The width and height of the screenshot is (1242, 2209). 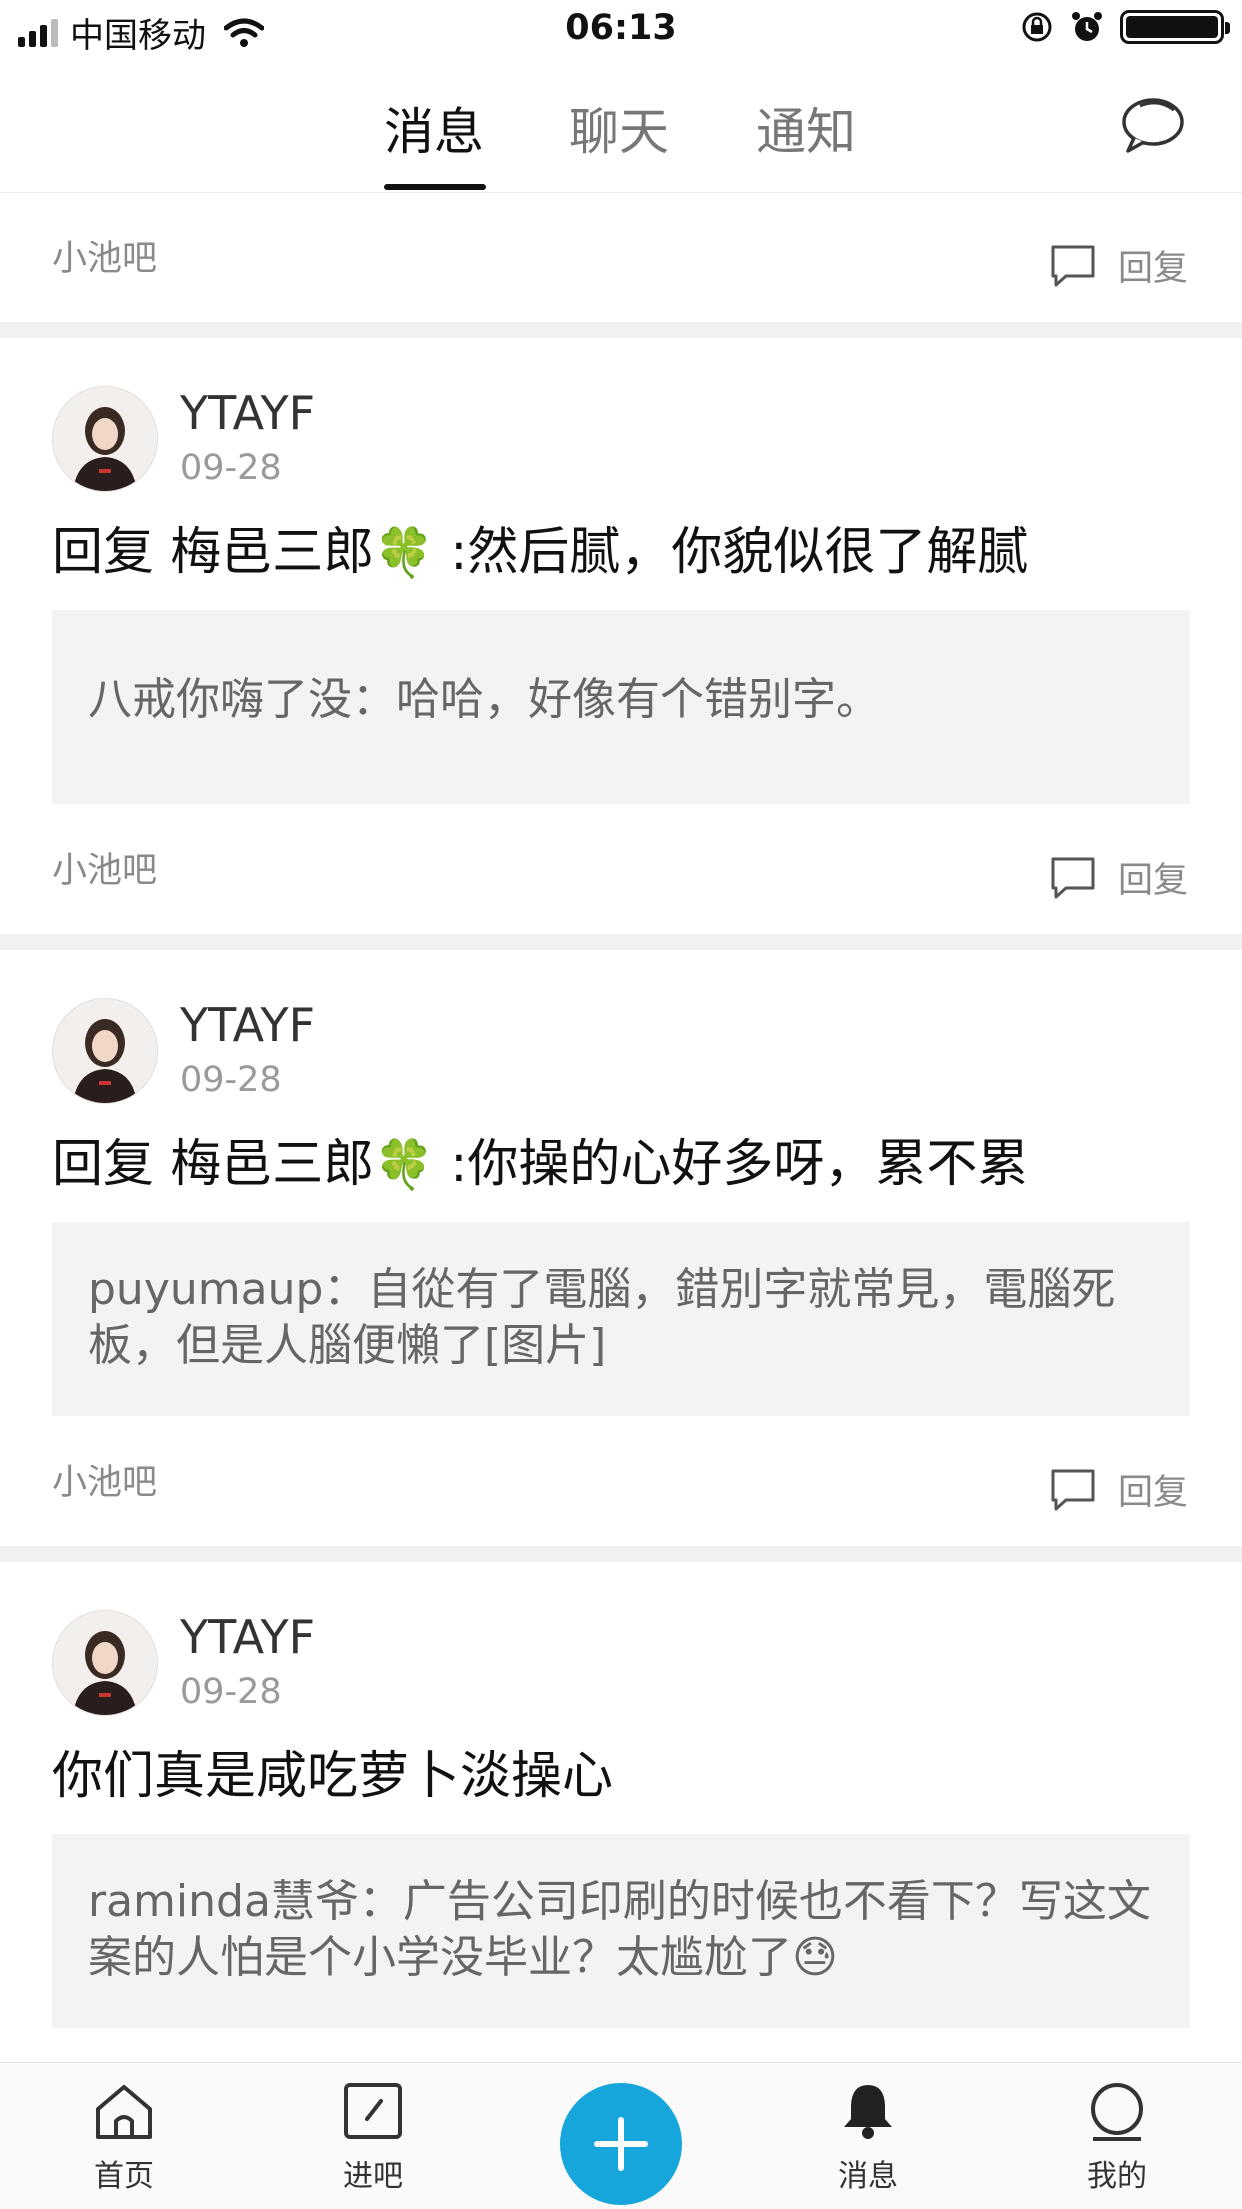 I want to click on status-bar: 中国移动 06:13, so click(x=621, y=31).